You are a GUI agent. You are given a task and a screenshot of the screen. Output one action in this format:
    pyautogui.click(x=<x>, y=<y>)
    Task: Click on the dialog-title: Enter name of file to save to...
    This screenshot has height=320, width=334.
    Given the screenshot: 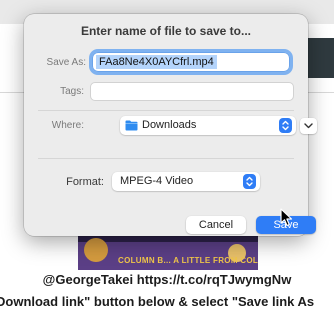 What is the action you would take?
    pyautogui.click(x=166, y=31)
    